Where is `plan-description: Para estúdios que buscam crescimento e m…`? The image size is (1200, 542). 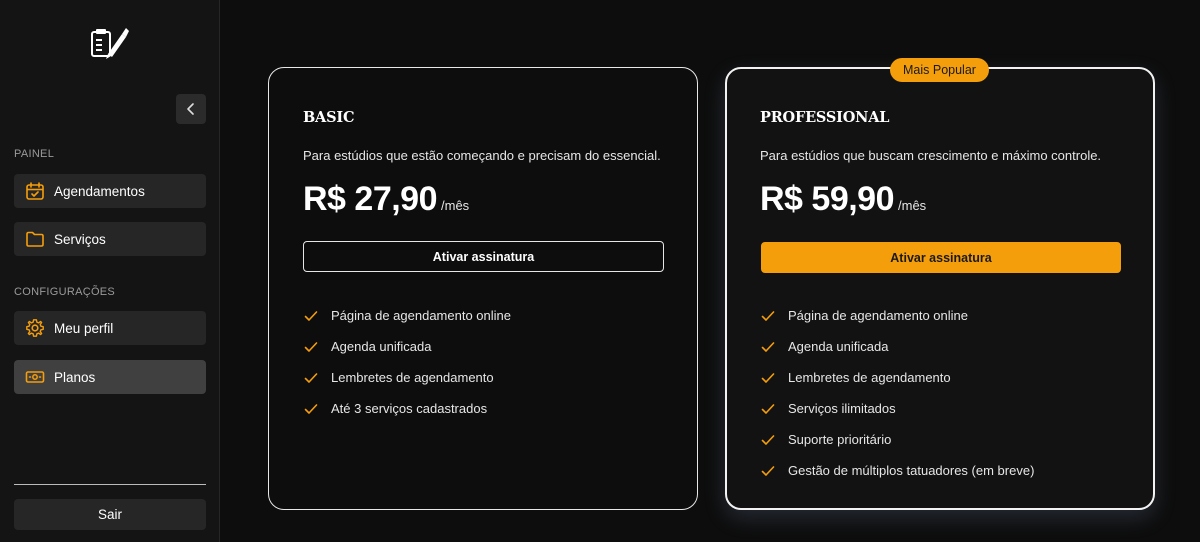 plan-description: Para estúdios que buscam crescimento e m… is located at coordinates (931, 155).